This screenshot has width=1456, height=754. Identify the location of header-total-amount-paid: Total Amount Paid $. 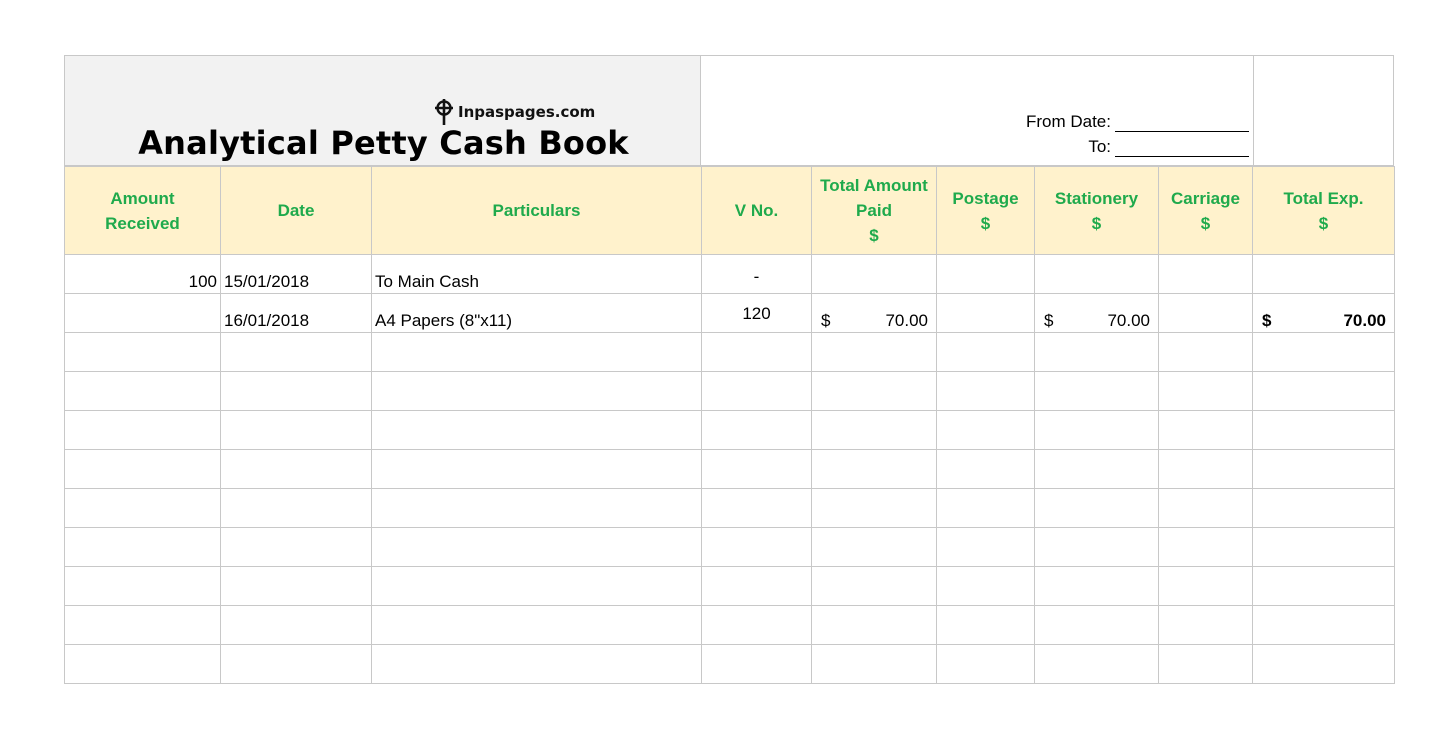
(874, 210).